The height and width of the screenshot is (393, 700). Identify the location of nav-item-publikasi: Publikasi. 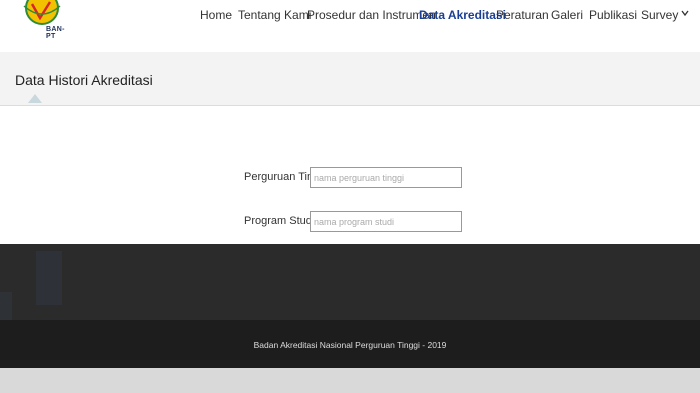
(613, 15).